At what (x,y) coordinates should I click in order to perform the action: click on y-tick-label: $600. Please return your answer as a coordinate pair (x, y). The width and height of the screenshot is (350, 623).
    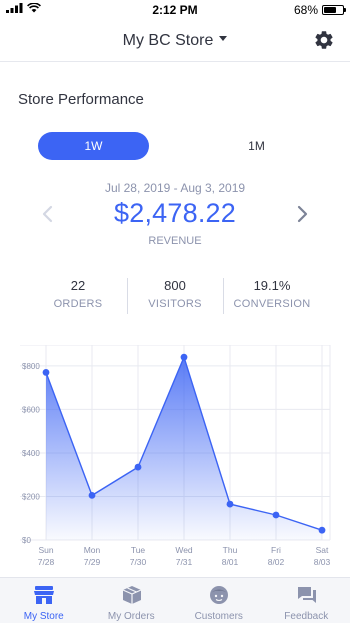
    Looking at the image, I should click on (31, 409).